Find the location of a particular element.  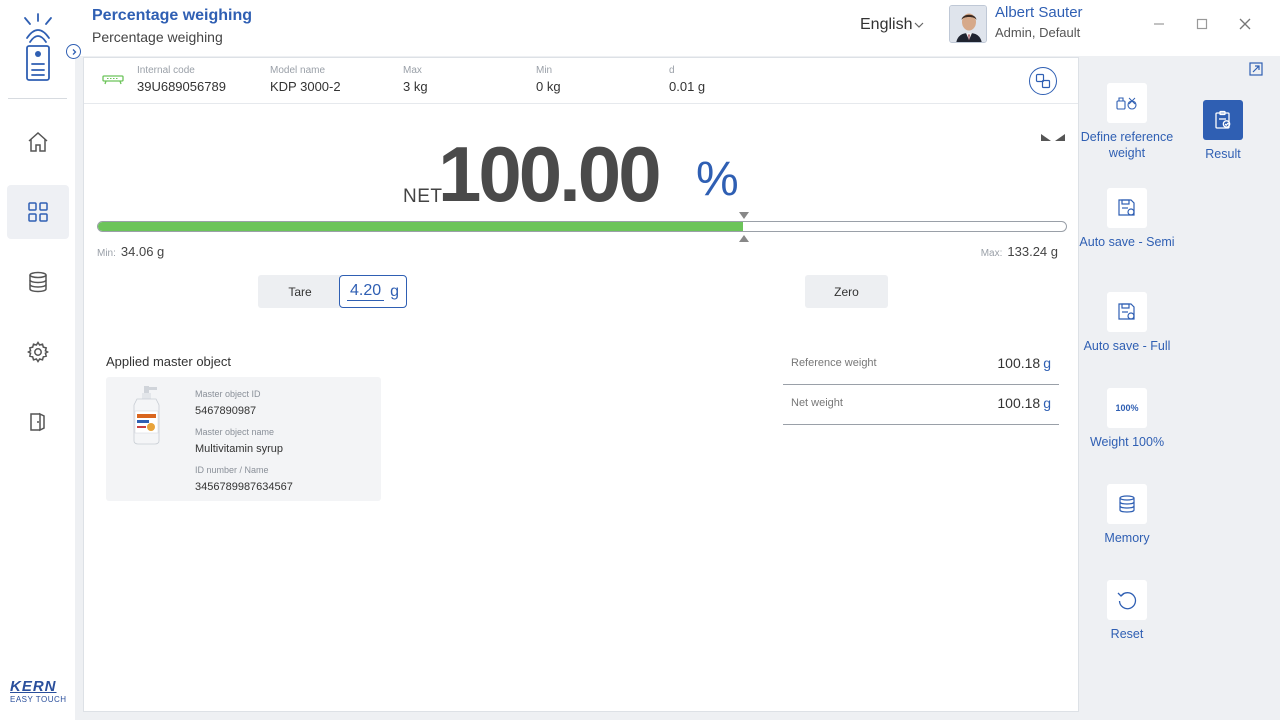

database-icon is located at coordinates (38, 282).